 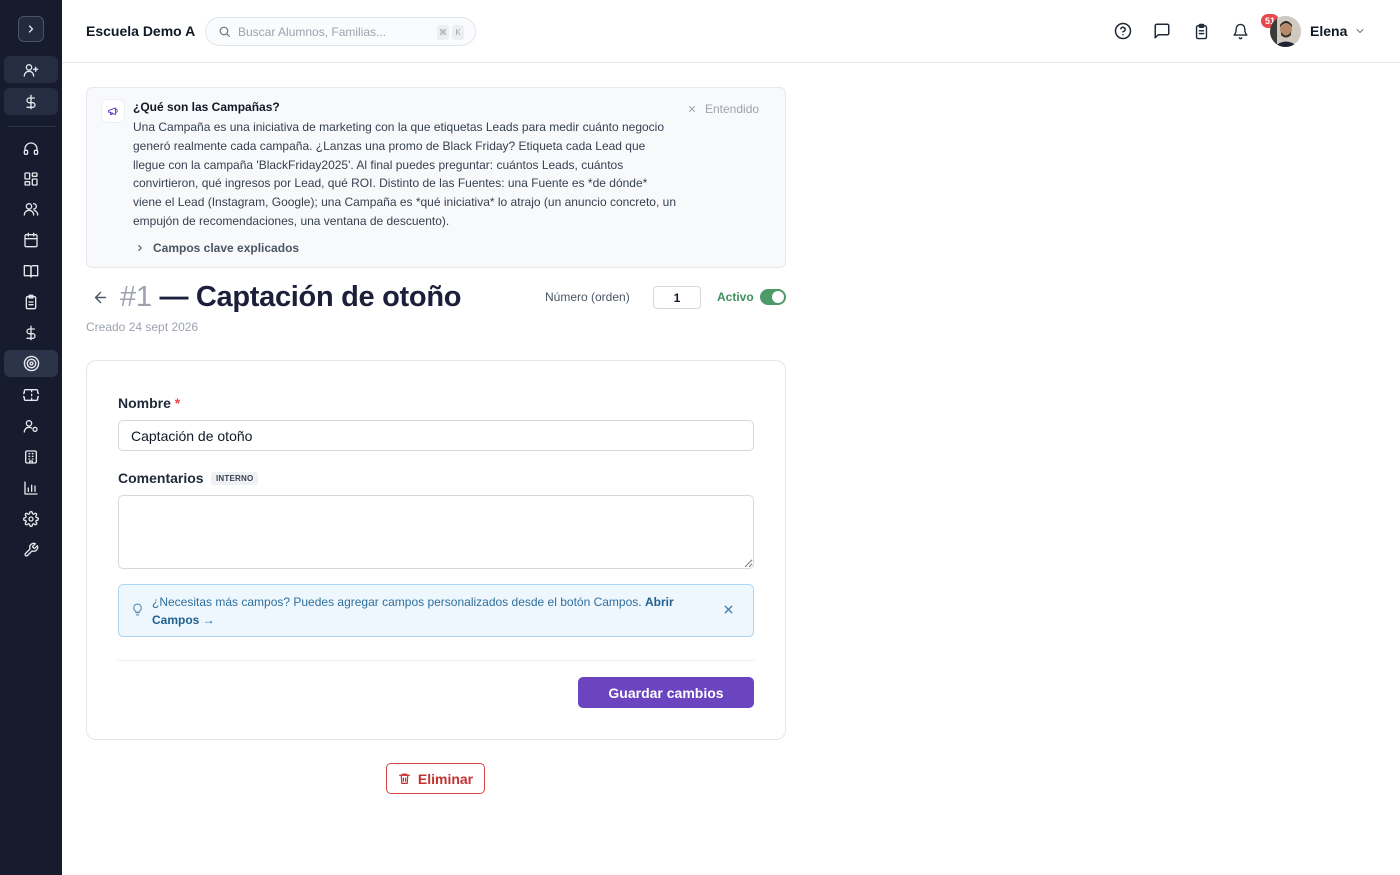 I want to click on trash-icon, so click(x=404, y=778).